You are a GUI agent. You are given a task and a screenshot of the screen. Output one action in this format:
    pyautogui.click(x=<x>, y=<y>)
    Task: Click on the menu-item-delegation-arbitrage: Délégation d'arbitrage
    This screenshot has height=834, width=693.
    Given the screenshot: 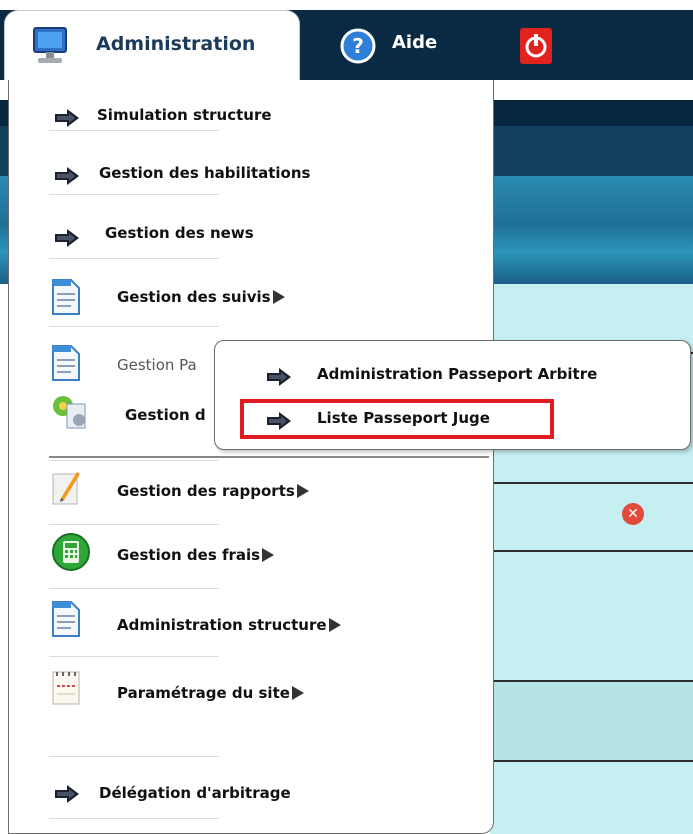 What is the action you would take?
    pyautogui.click(x=252, y=792)
    